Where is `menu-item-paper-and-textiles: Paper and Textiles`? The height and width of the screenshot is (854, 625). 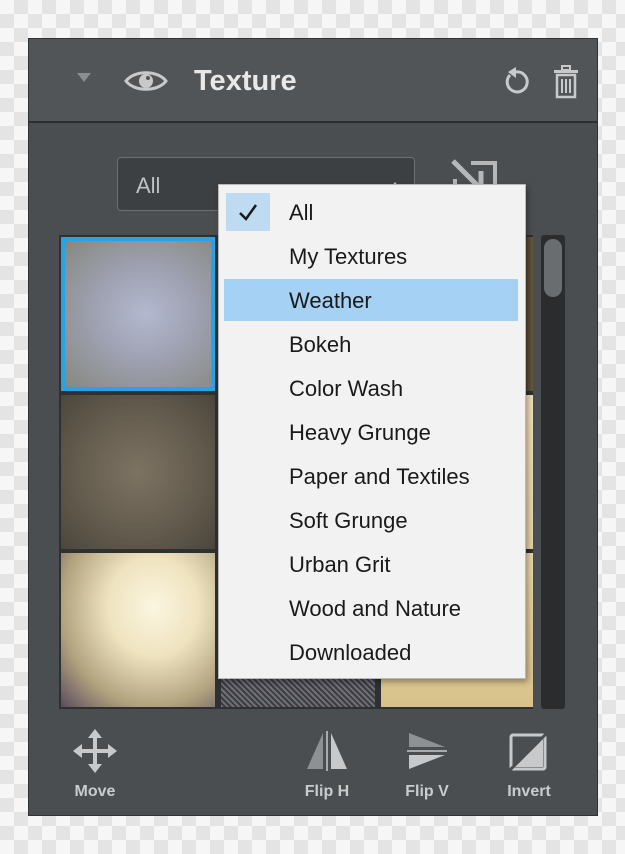
menu-item-paper-and-textiles: Paper and Textiles is located at coordinates (371, 476).